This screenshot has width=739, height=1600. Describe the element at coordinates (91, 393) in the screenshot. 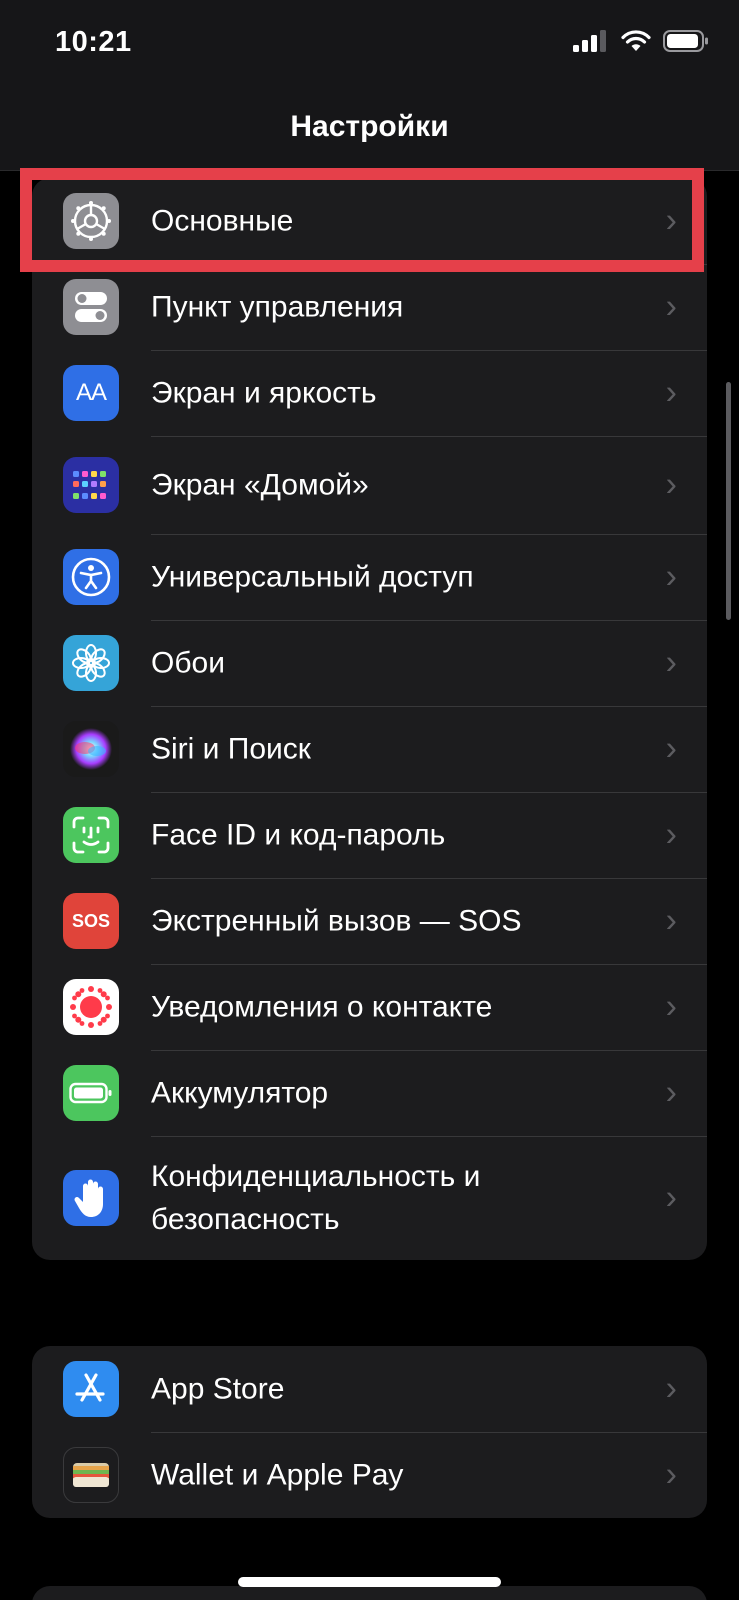

I see `text-size-icon: AA` at that location.